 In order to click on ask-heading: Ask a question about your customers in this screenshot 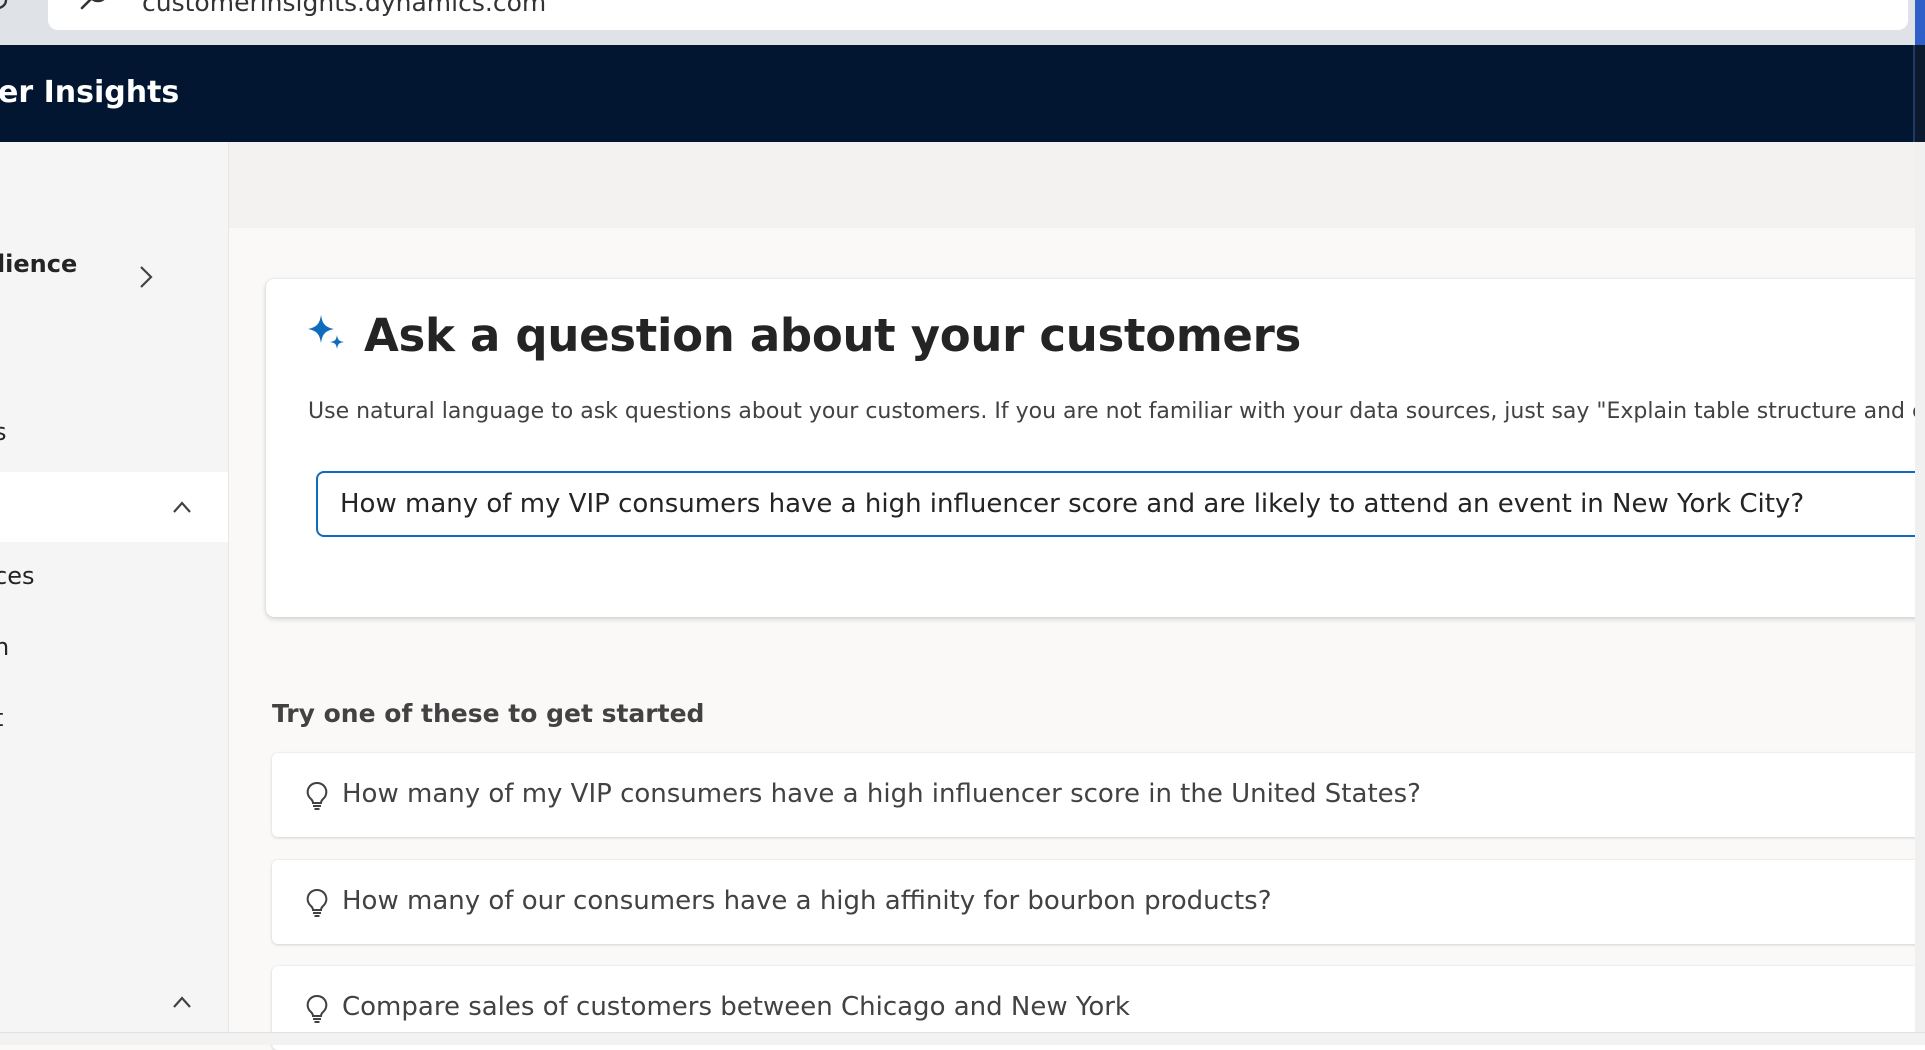, I will do `click(833, 335)`.